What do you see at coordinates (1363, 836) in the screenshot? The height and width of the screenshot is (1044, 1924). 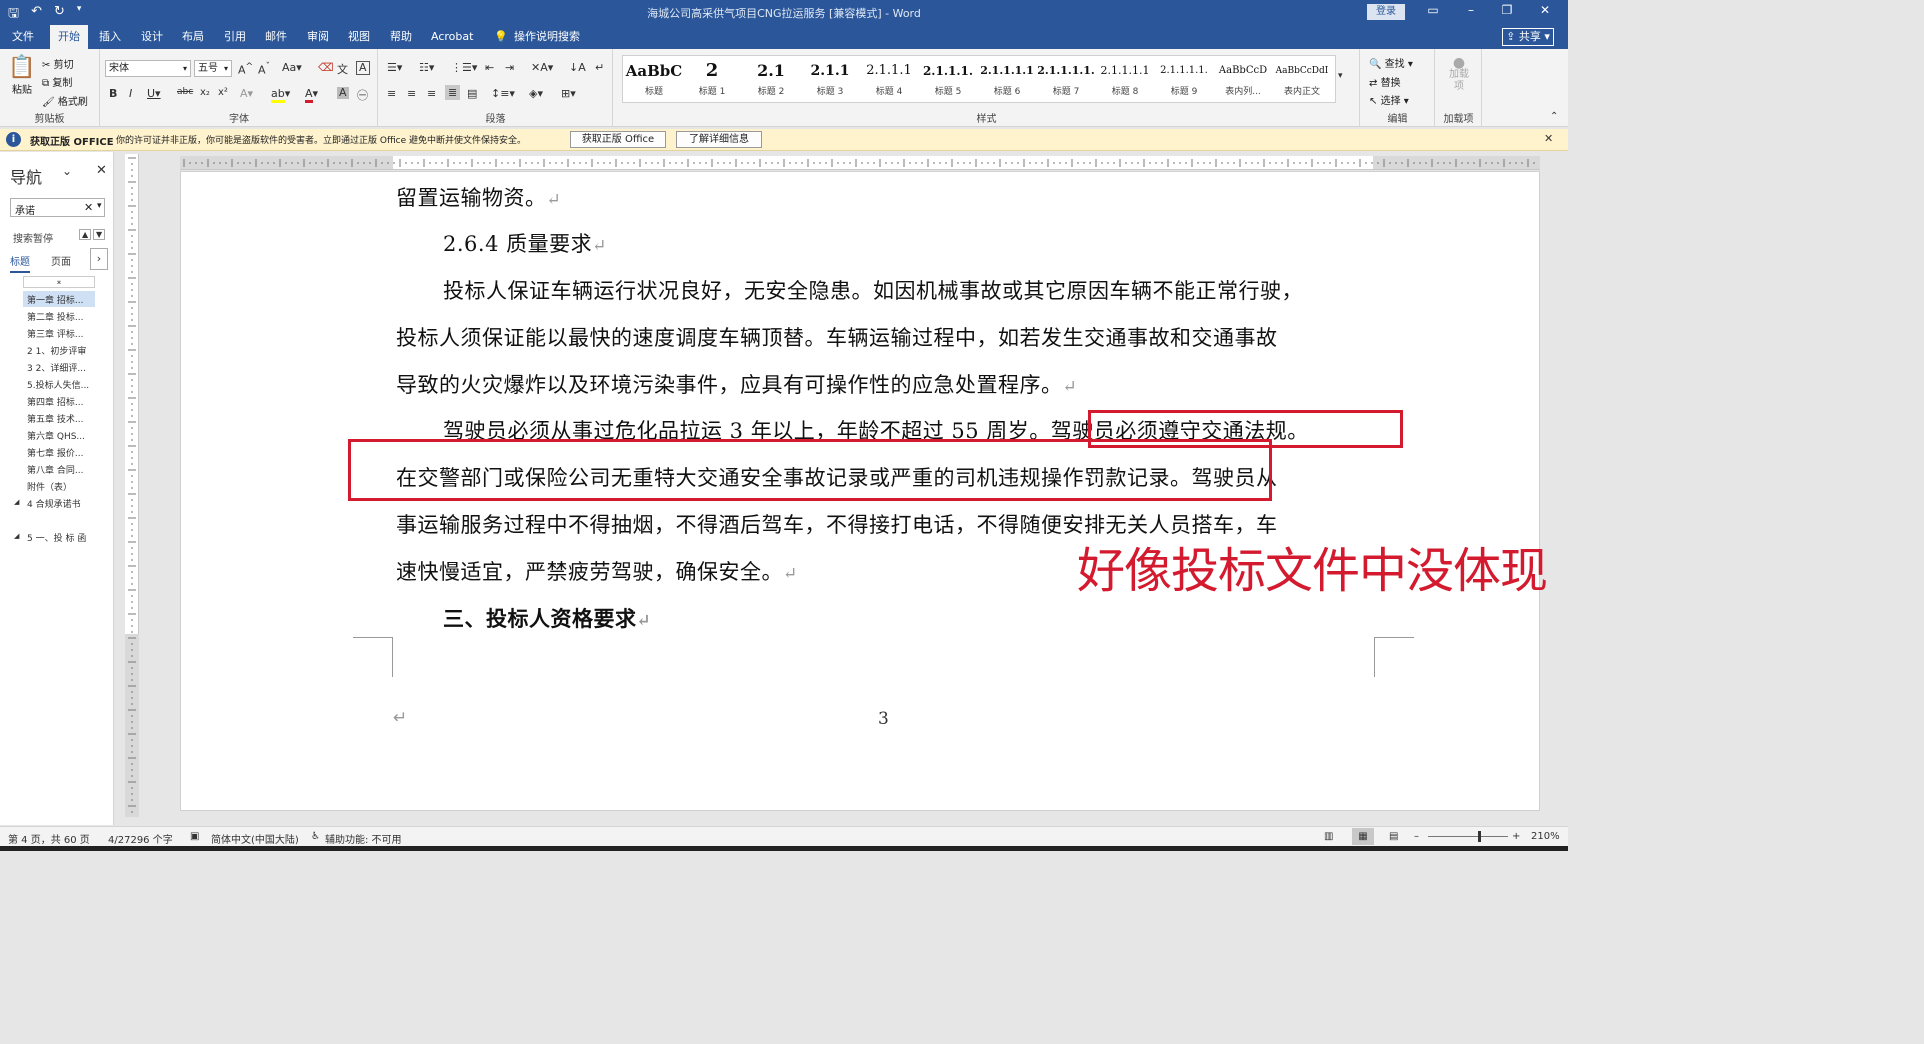 I see `print-layout-icon: ▦` at bounding box center [1363, 836].